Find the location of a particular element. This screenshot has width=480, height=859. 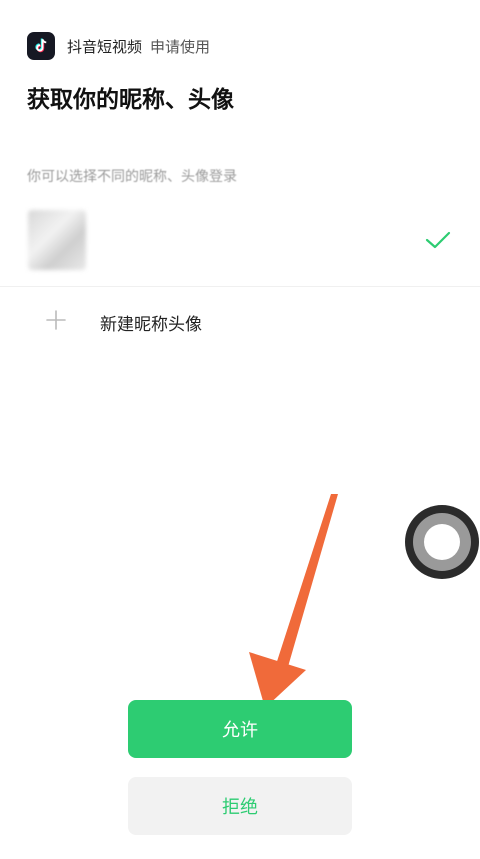

deny-button: 拒绝 is located at coordinates (240, 806).